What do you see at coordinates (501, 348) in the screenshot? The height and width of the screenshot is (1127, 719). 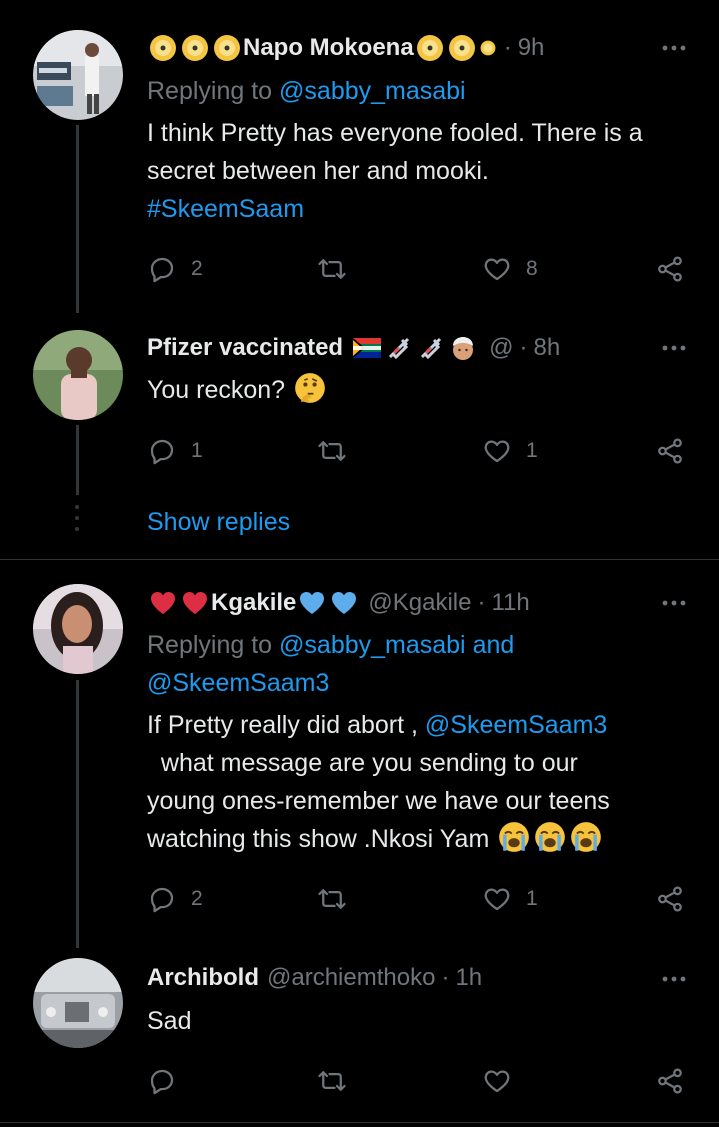 I see `handle: @` at bounding box center [501, 348].